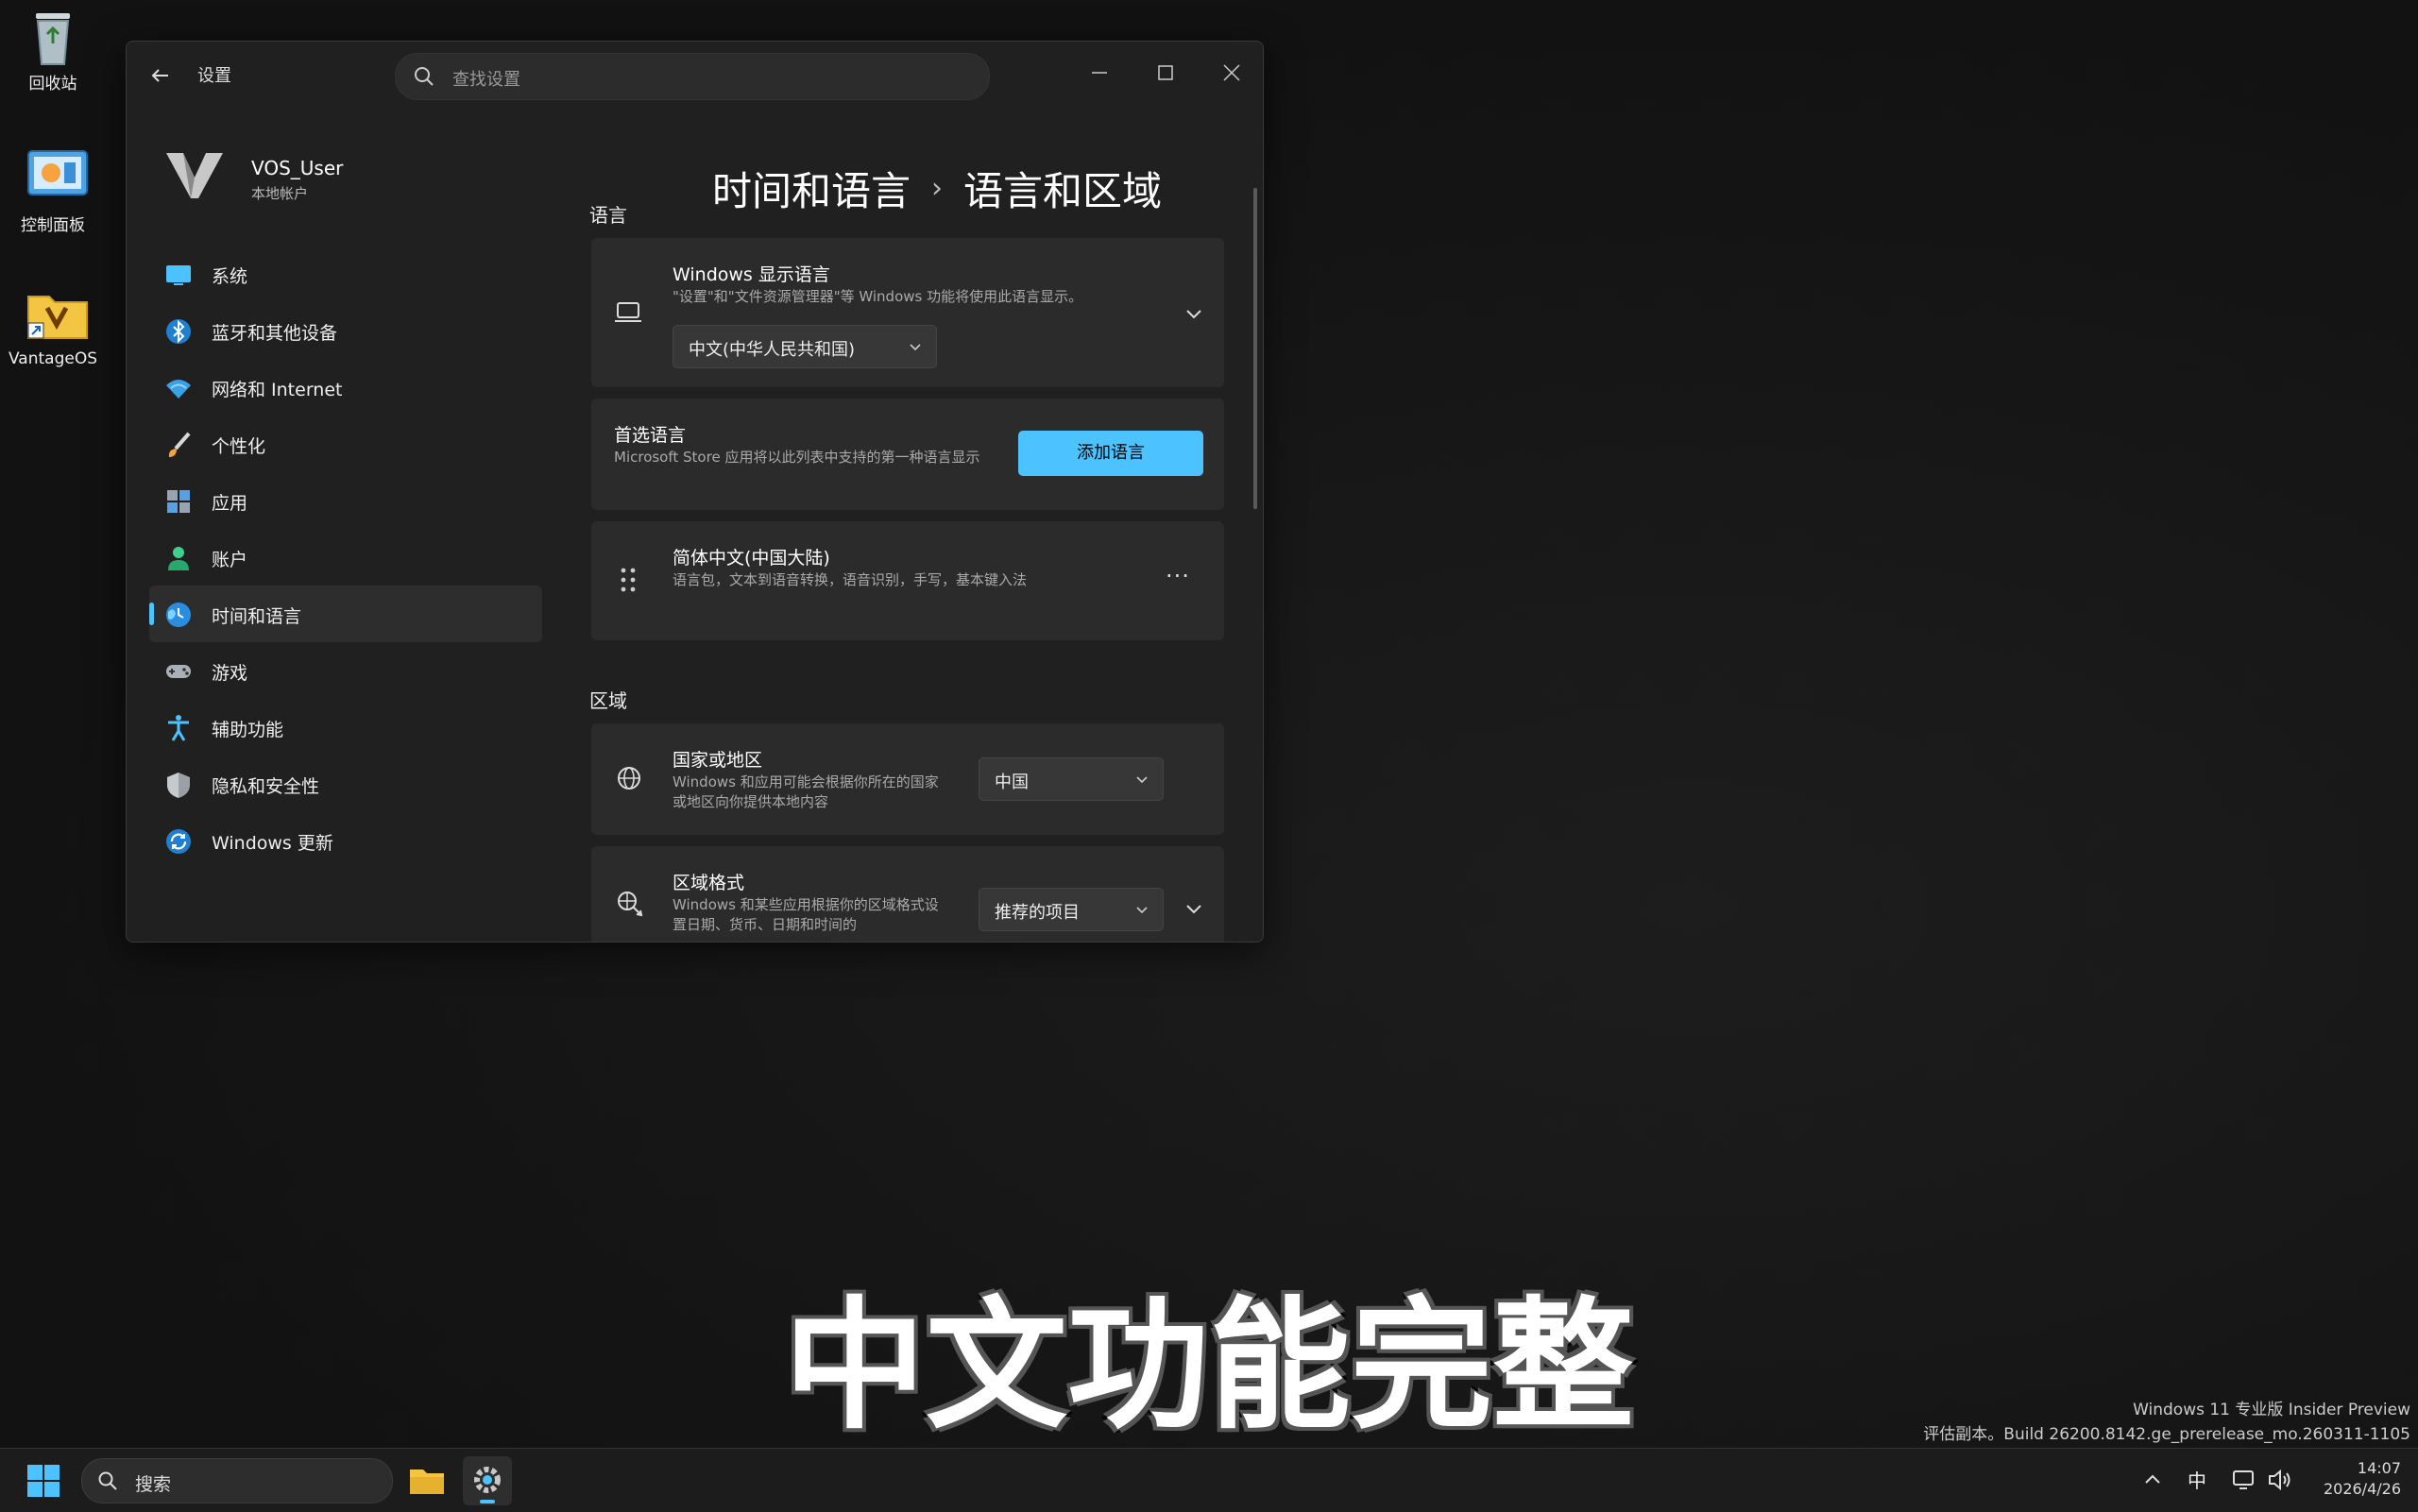 The height and width of the screenshot is (1512, 2418). What do you see at coordinates (345, 444) in the screenshot?
I see `nav-item-personalization: 个性化` at bounding box center [345, 444].